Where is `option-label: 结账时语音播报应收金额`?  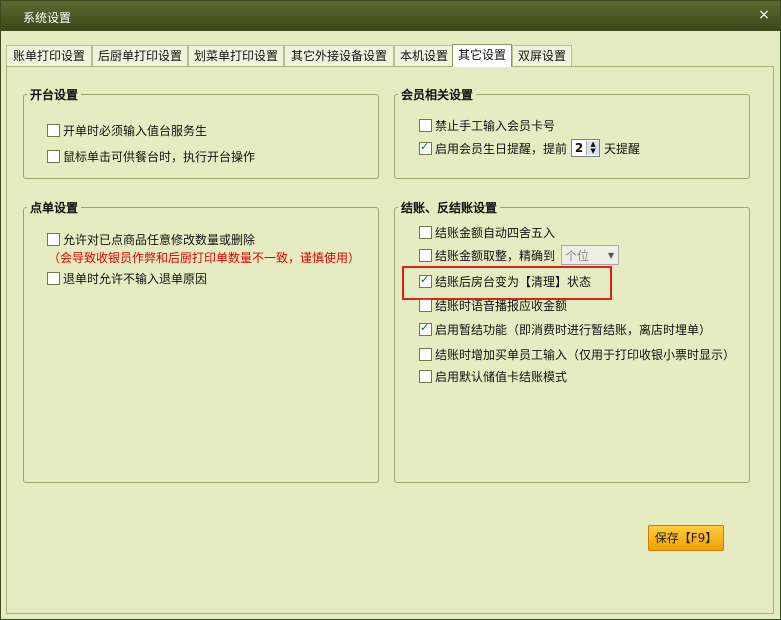
option-label: 结账时语音播报应收金额 is located at coordinates (501, 305).